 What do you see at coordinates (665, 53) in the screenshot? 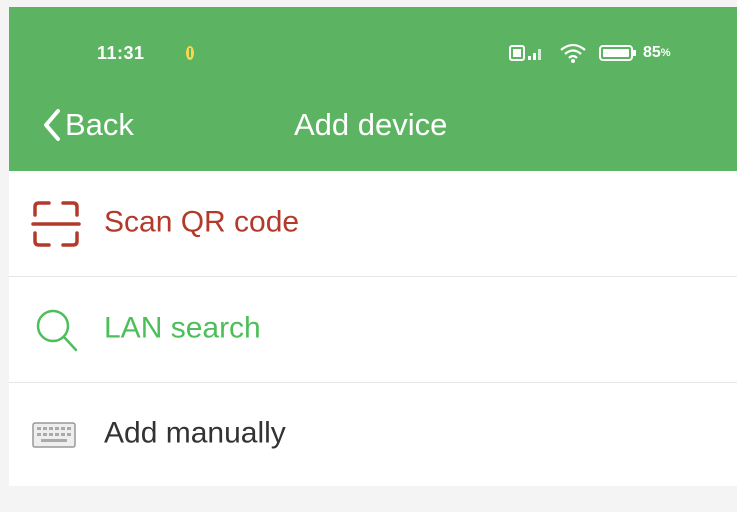
I see `battery-percent-sign: %` at bounding box center [665, 53].